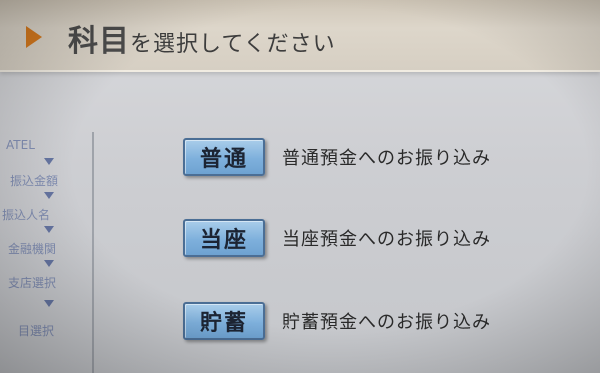 The width and height of the screenshot is (600, 373). I want to click on ordinary-account-description: 普通預金へのお振り込み, so click(386, 158).